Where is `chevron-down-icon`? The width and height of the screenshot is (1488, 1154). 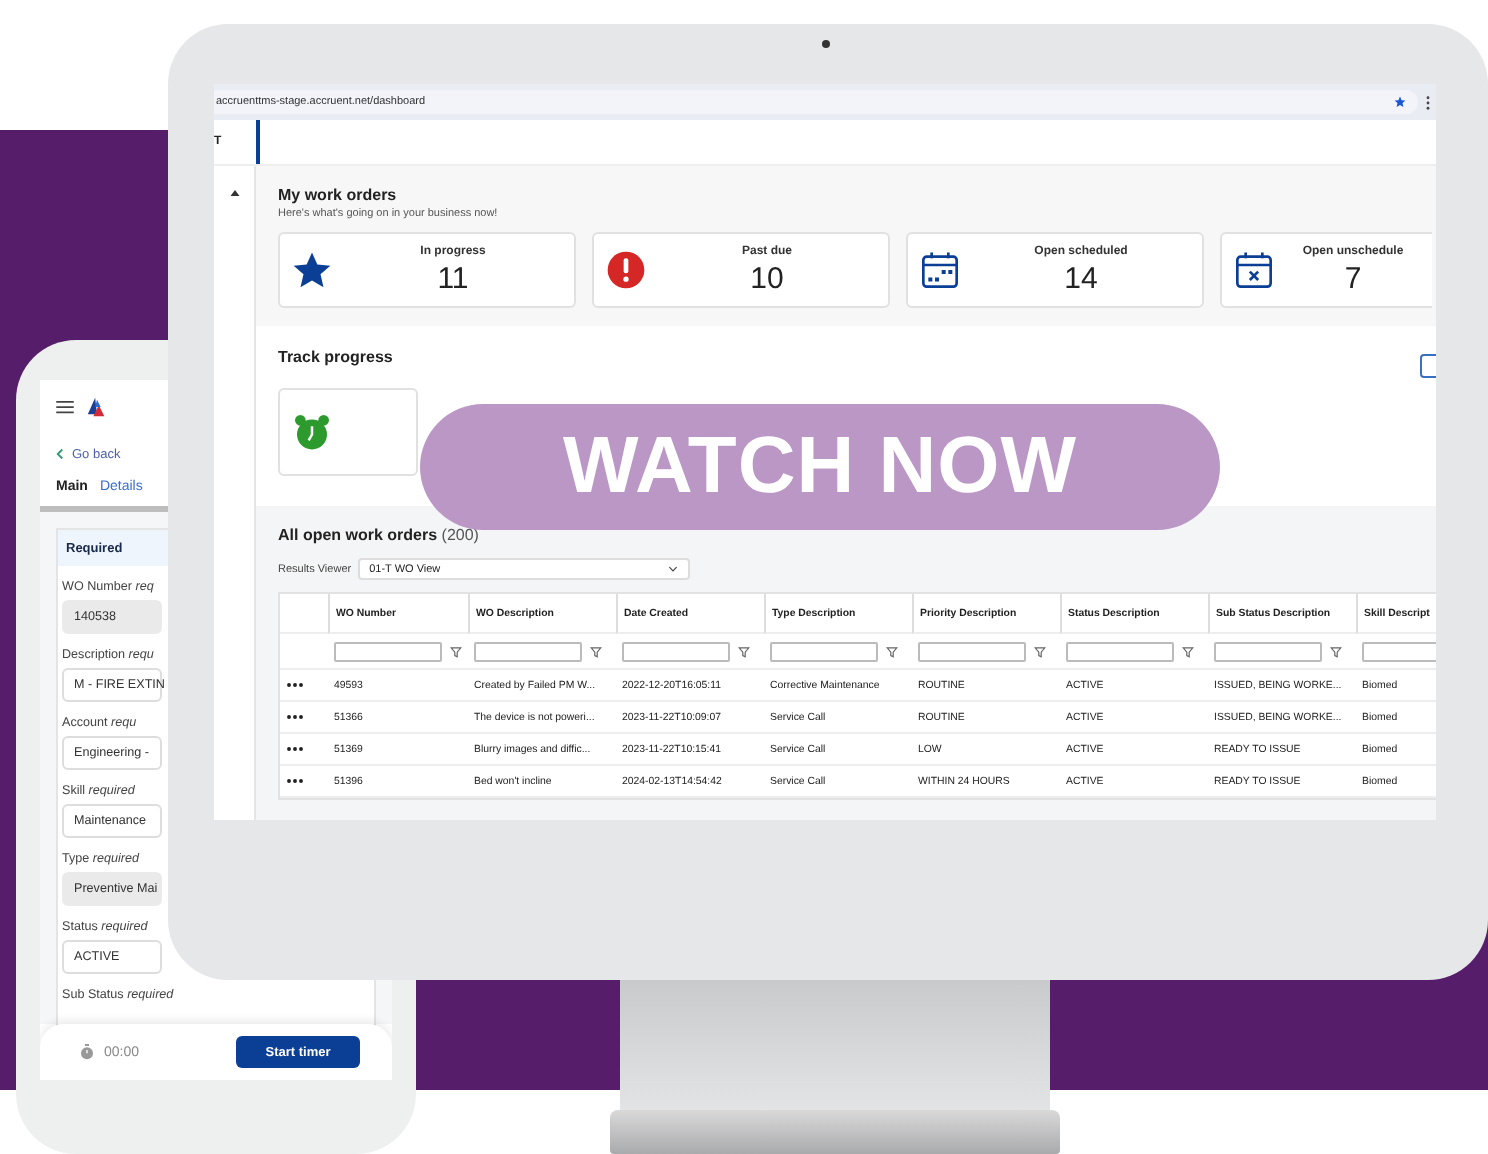 chevron-down-icon is located at coordinates (672, 569).